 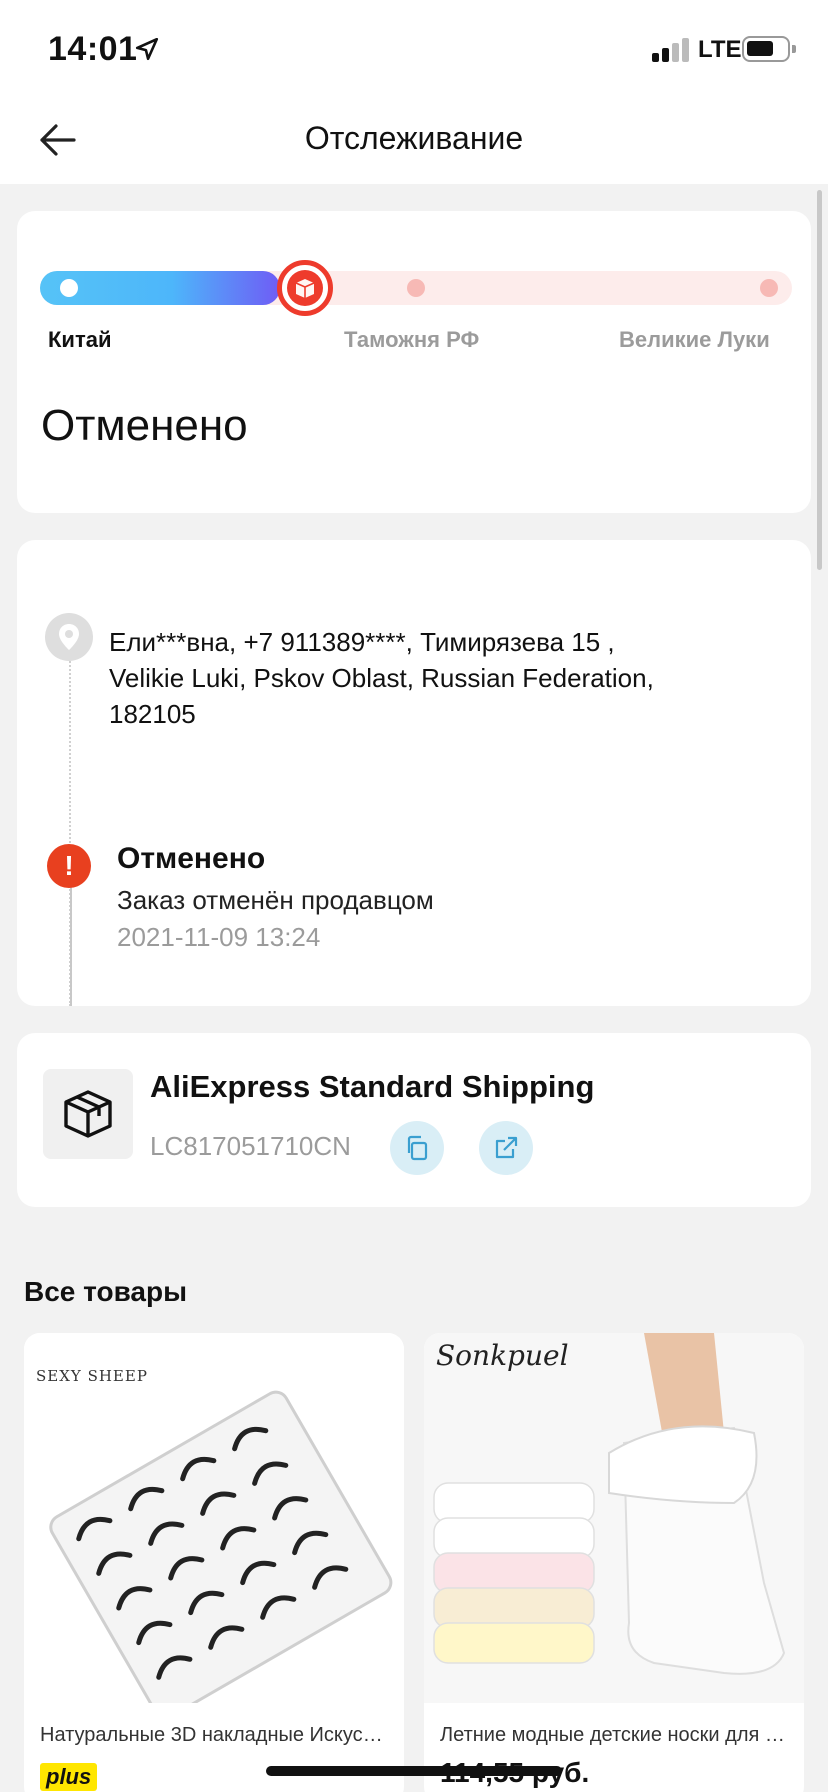 I want to click on event-time: 2021-11-09 13:24, so click(x=219, y=937).